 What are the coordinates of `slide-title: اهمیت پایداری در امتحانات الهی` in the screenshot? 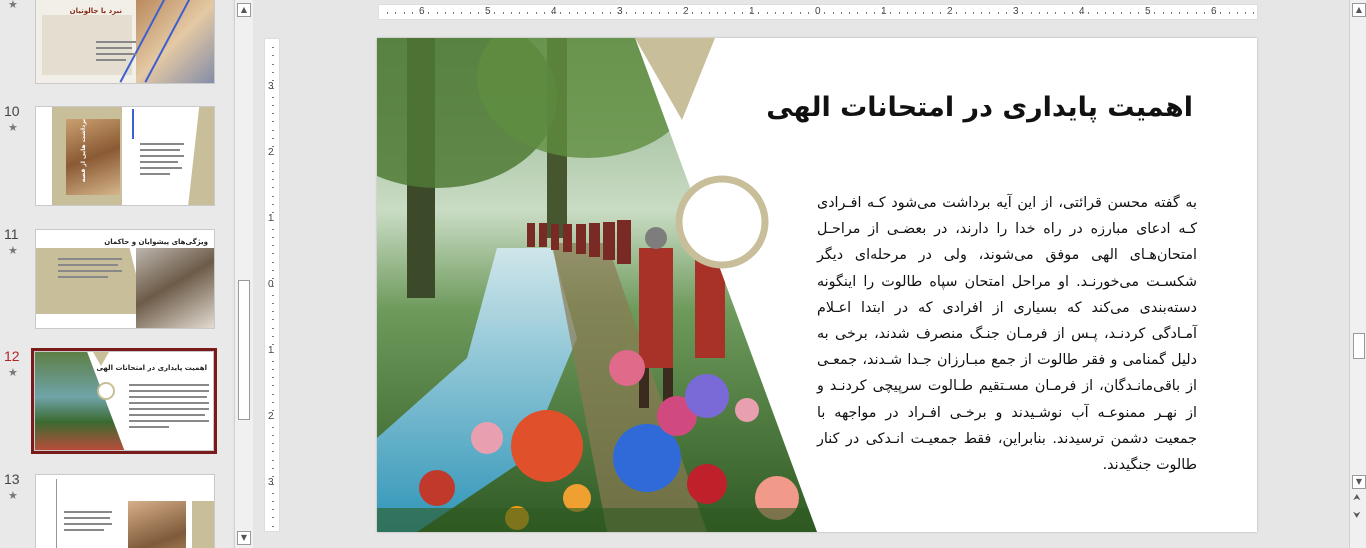 It's located at (979, 107).